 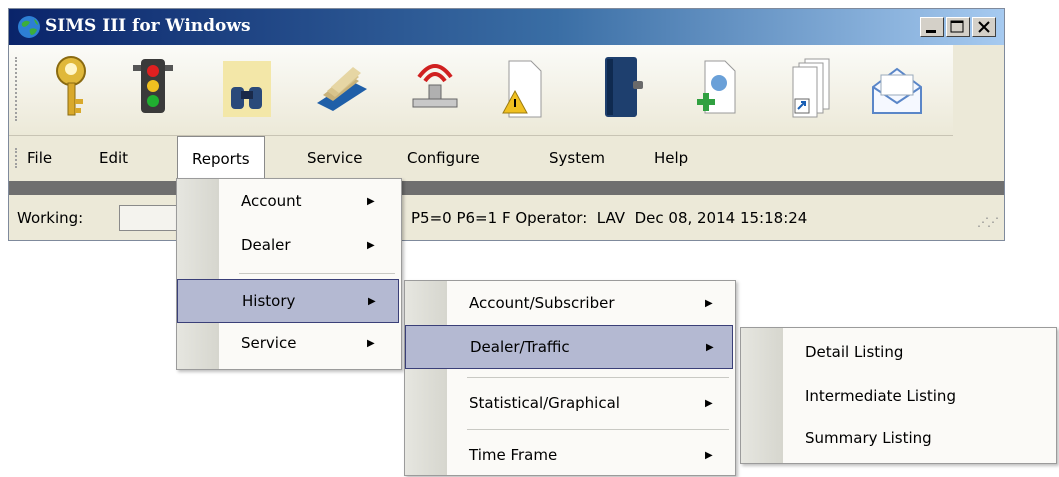 What do you see at coordinates (17, 158) in the screenshot?
I see `menubar-grip` at bounding box center [17, 158].